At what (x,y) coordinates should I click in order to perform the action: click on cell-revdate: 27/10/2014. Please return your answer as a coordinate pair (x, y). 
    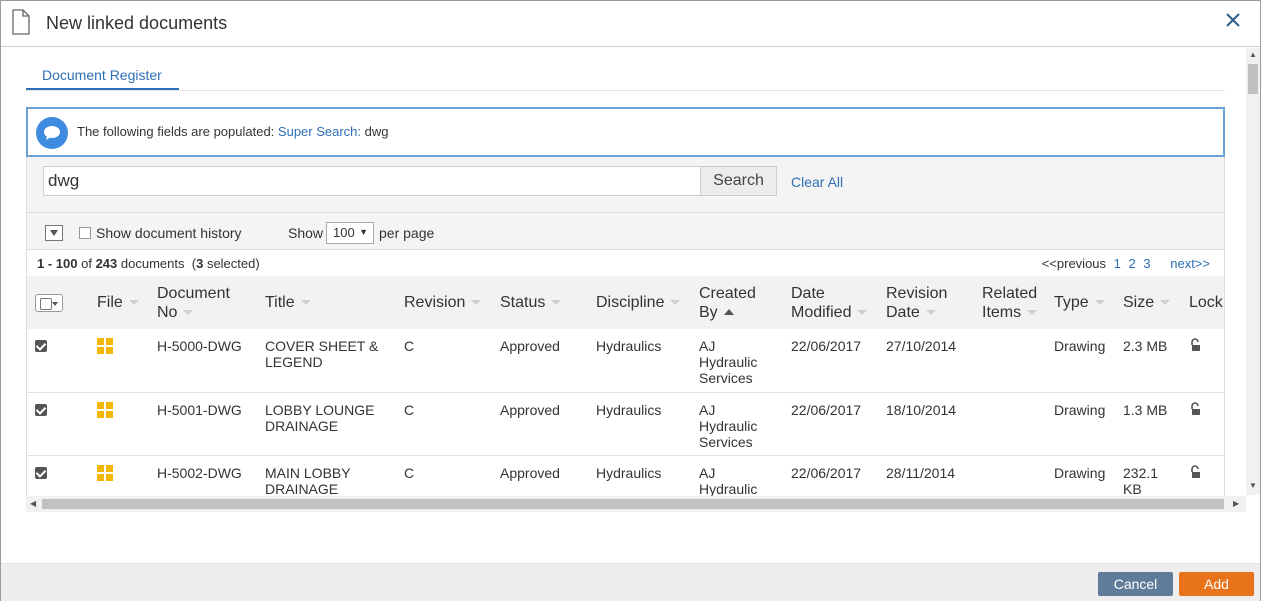
    Looking at the image, I should click on (921, 346).